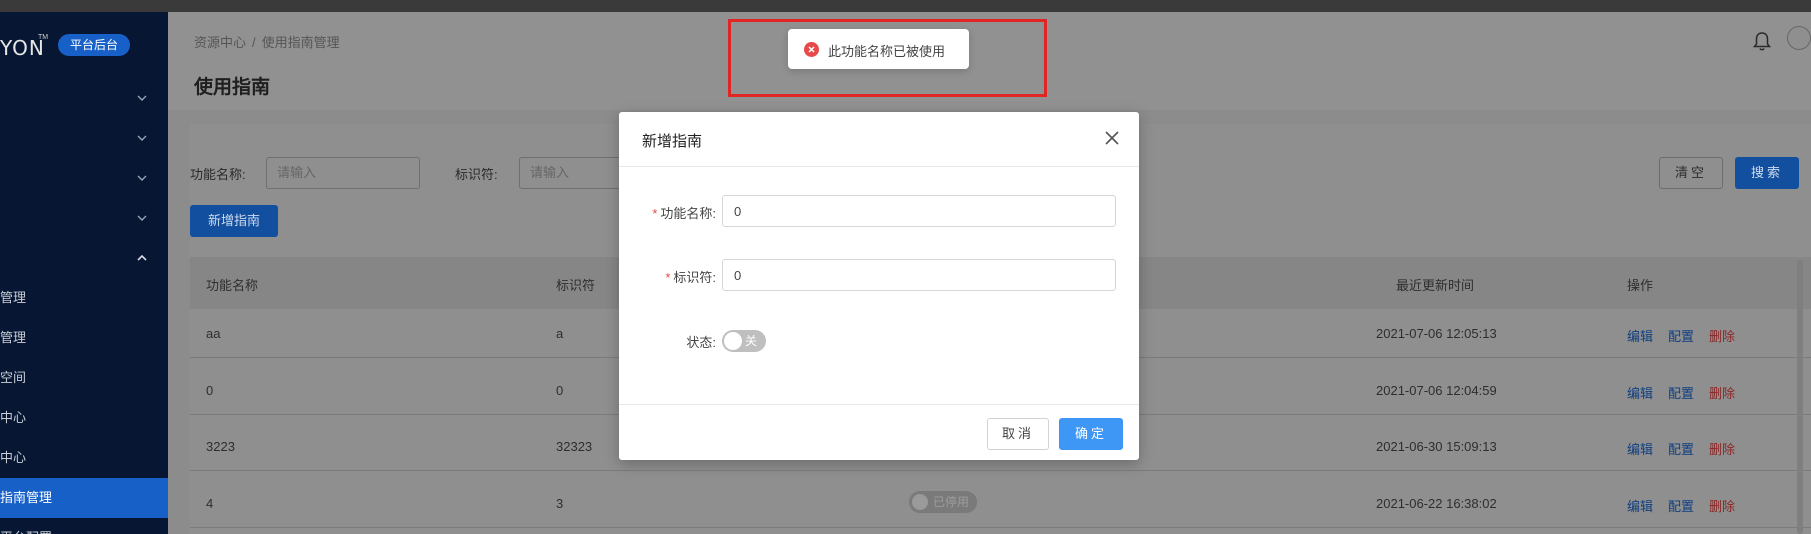  Describe the element at coordinates (951, 502) in the screenshot. I see `status-label: 已停用` at that location.